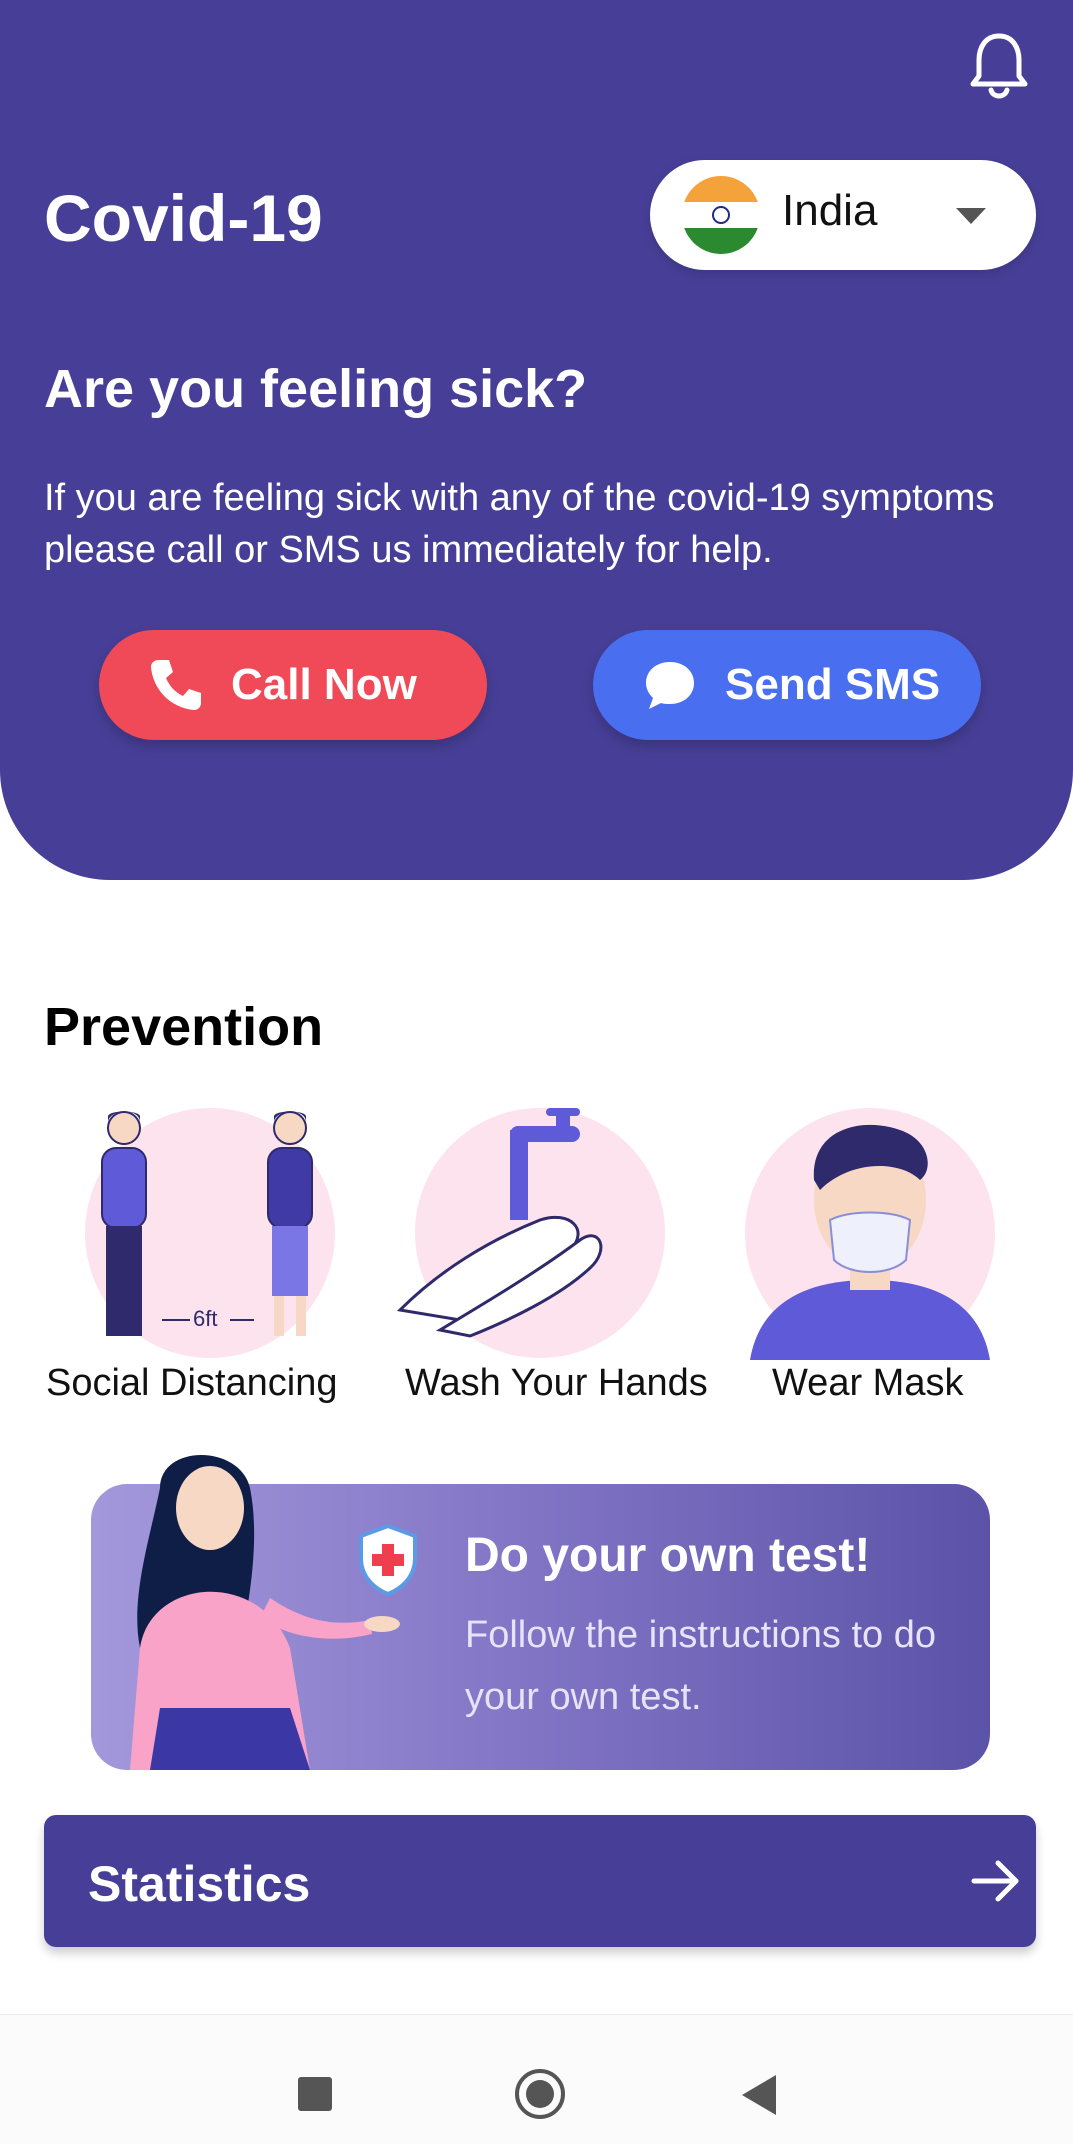  Describe the element at coordinates (205, 1318) in the screenshot. I see `distance-label: 6ft` at that location.